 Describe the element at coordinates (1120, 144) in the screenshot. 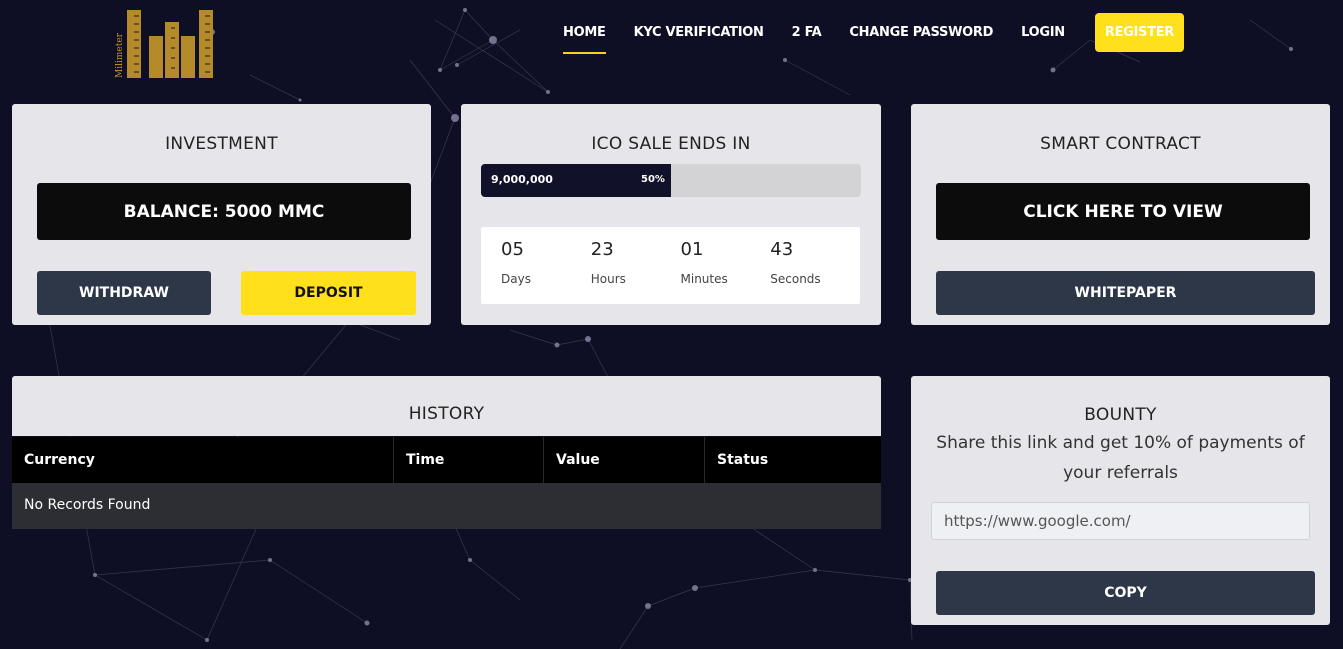

I see `smart-contract-title: SMART CONTRACT` at that location.